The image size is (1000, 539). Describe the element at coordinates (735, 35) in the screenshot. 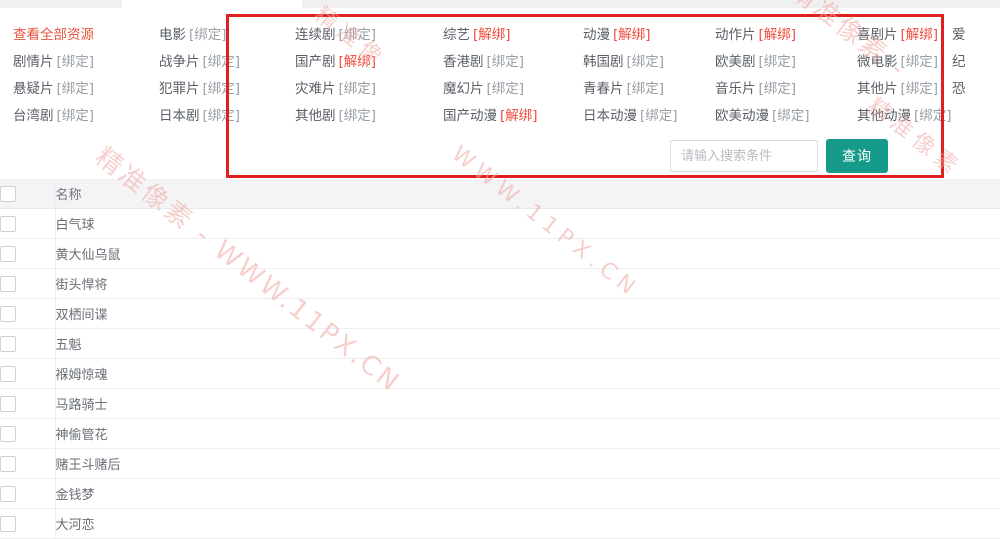

I see `category-name: 动作片` at that location.